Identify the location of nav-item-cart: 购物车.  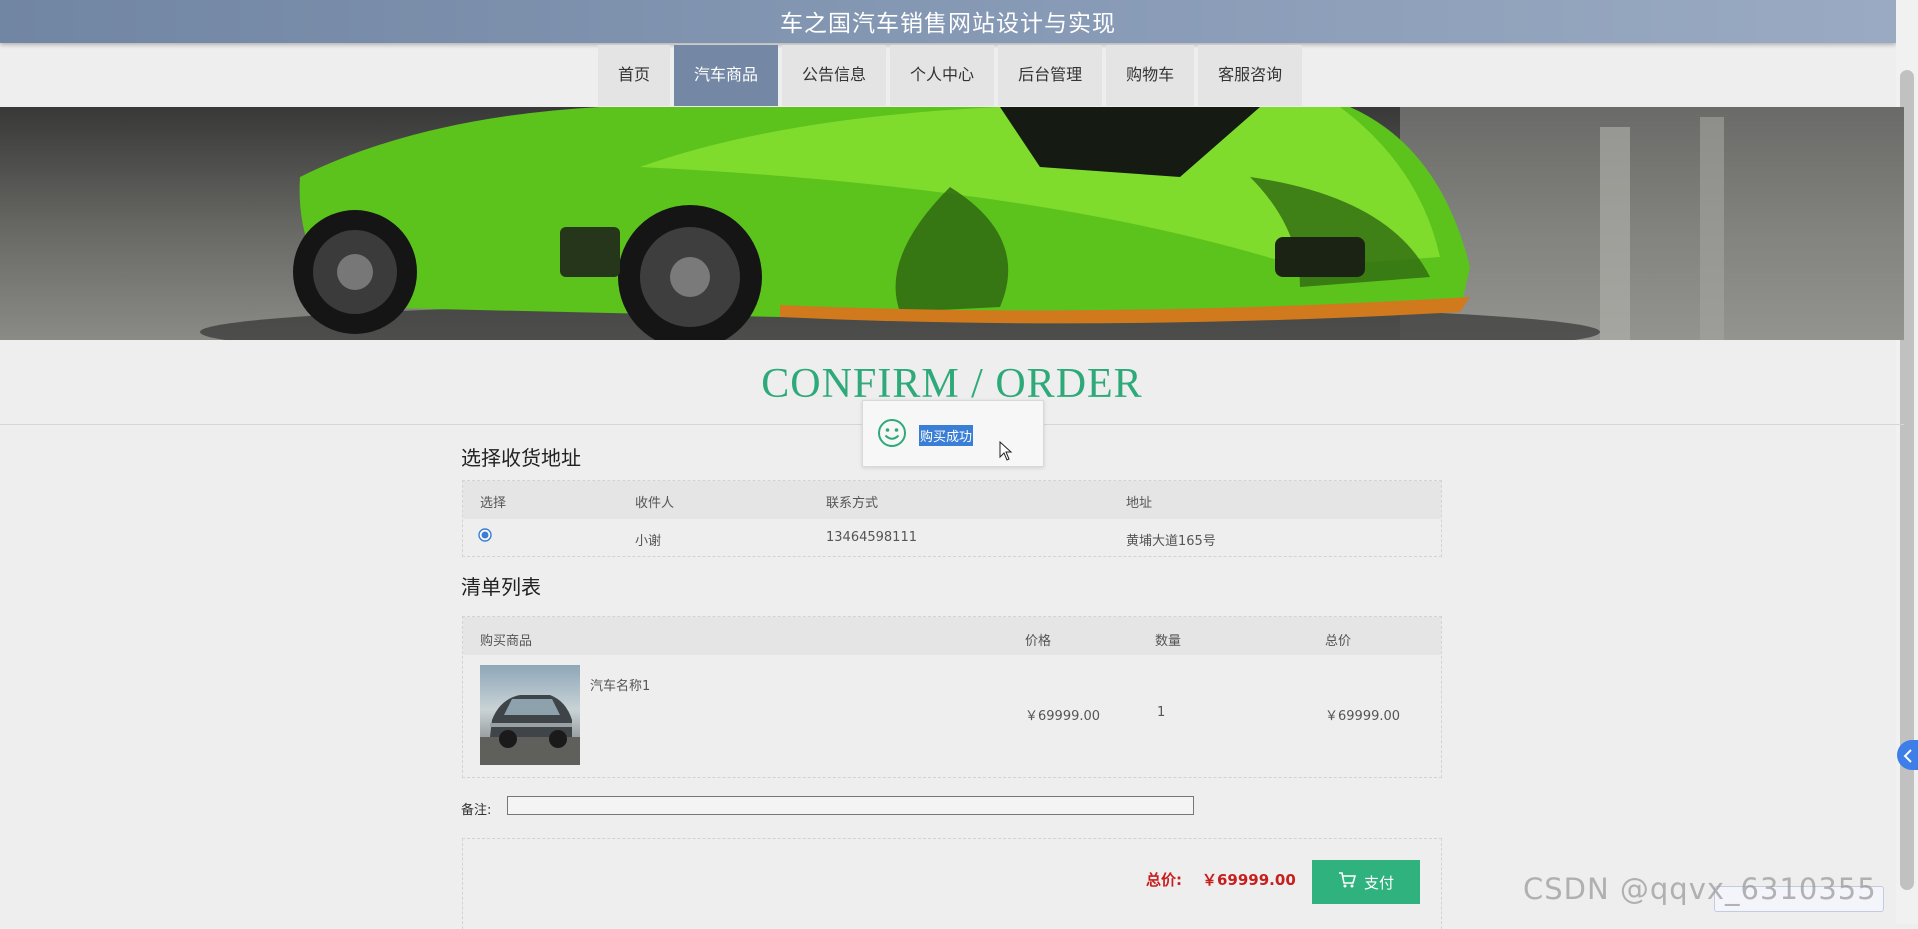
(1150, 75).